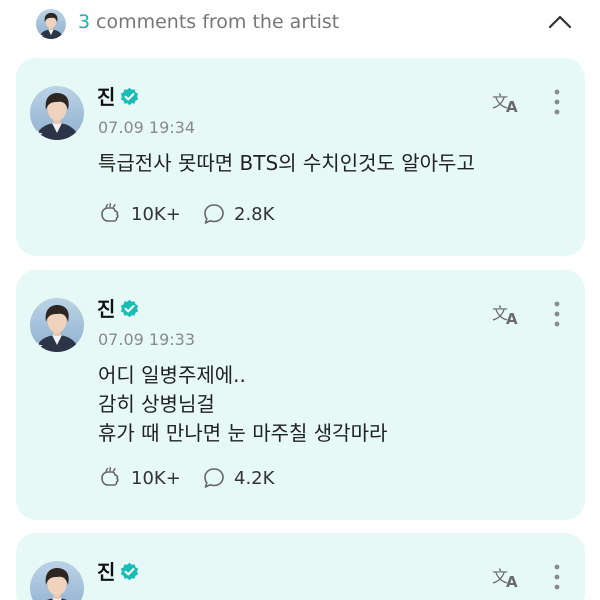 This screenshot has height=600, width=600. What do you see at coordinates (560, 22) in the screenshot?
I see `chevron-up-icon` at bounding box center [560, 22].